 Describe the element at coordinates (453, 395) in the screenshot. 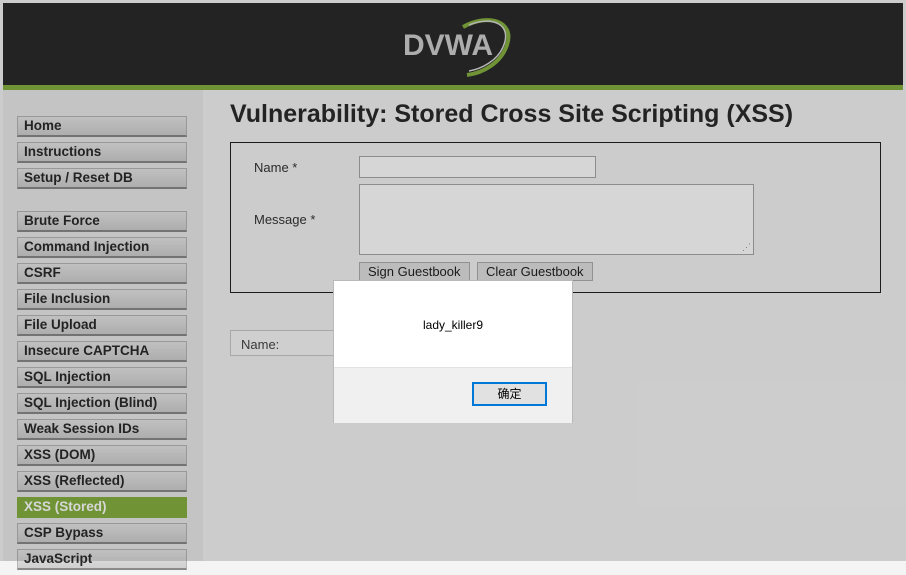

I see `alert-footer: 确定` at that location.